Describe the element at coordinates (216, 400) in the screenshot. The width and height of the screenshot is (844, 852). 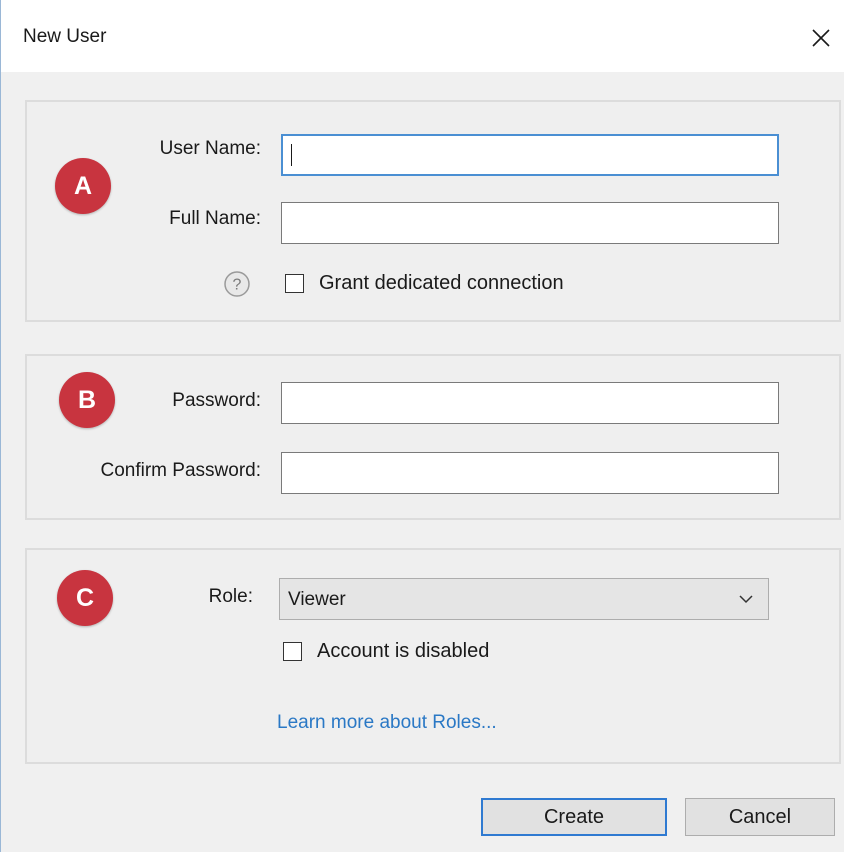
I see `password-label: Password:` at that location.